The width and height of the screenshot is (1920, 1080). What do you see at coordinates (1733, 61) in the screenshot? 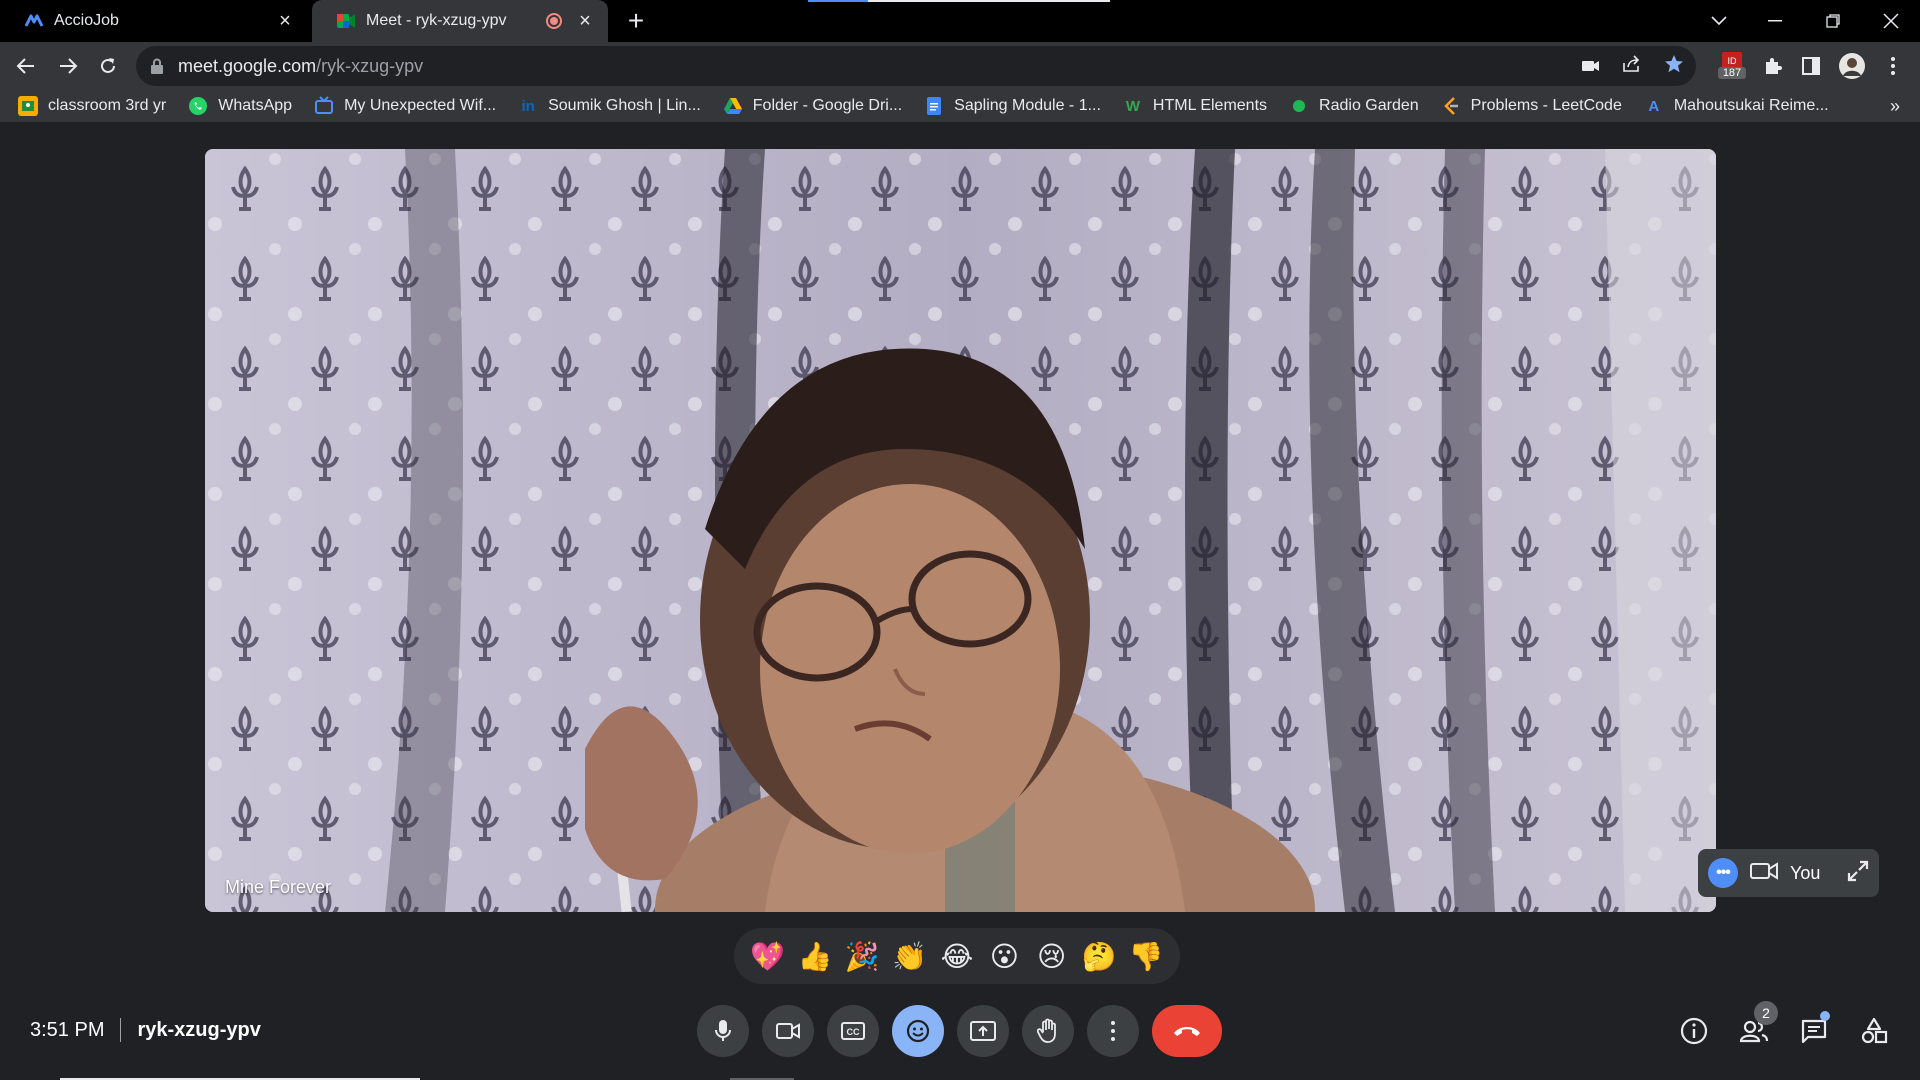
I see `svg-text: ID` at bounding box center [1733, 61].